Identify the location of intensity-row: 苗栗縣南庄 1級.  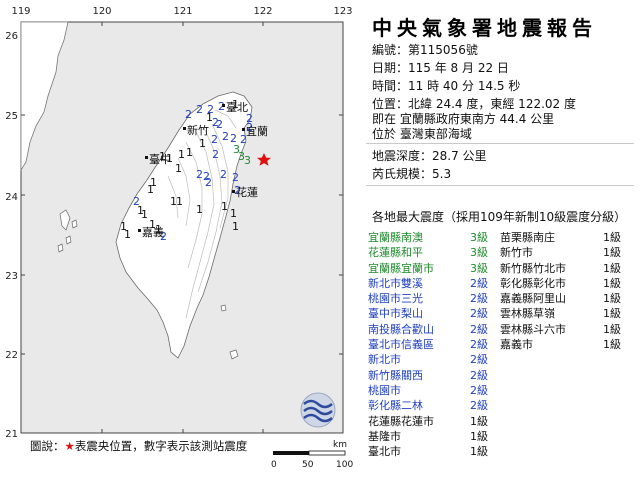
(560, 237).